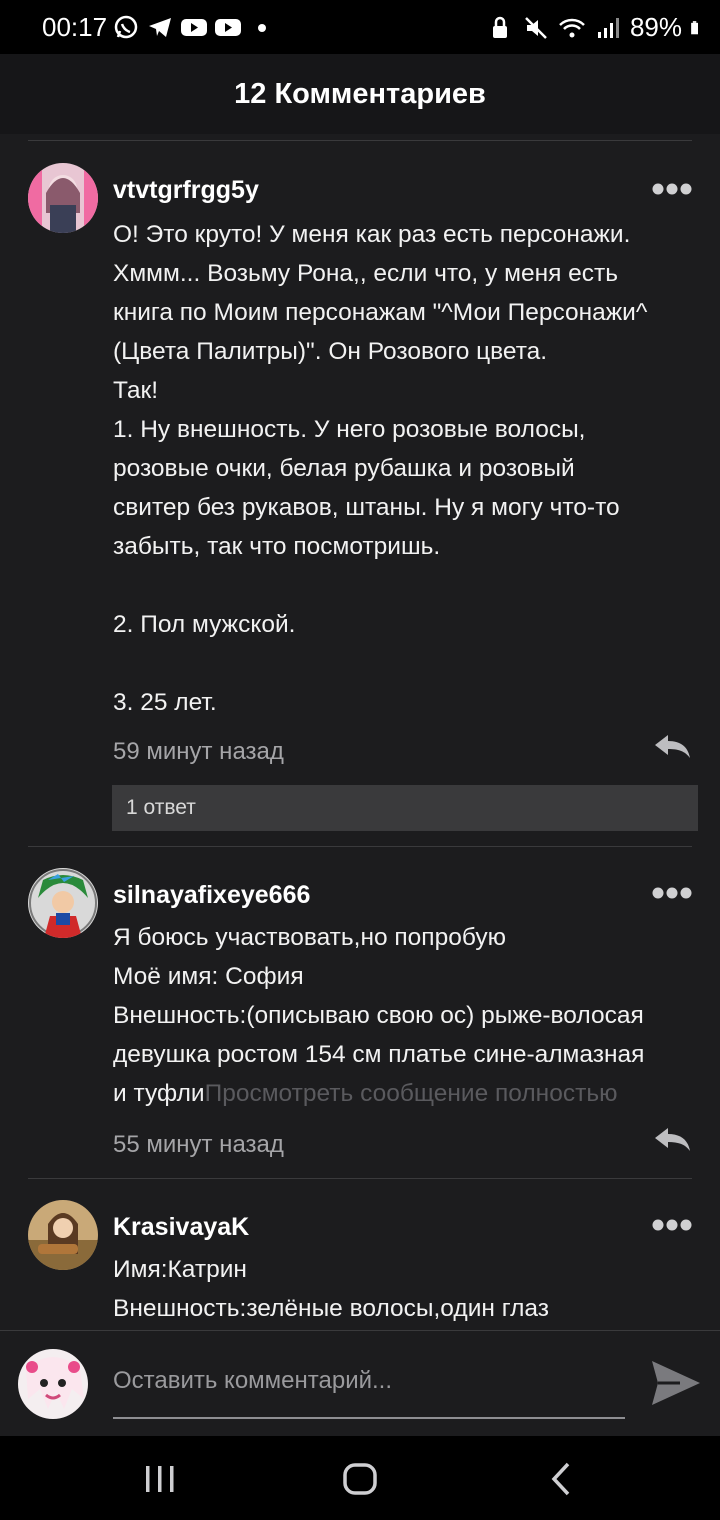  What do you see at coordinates (160, 1479) in the screenshot?
I see `recent-apps-icon` at bounding box center [160, 1479].